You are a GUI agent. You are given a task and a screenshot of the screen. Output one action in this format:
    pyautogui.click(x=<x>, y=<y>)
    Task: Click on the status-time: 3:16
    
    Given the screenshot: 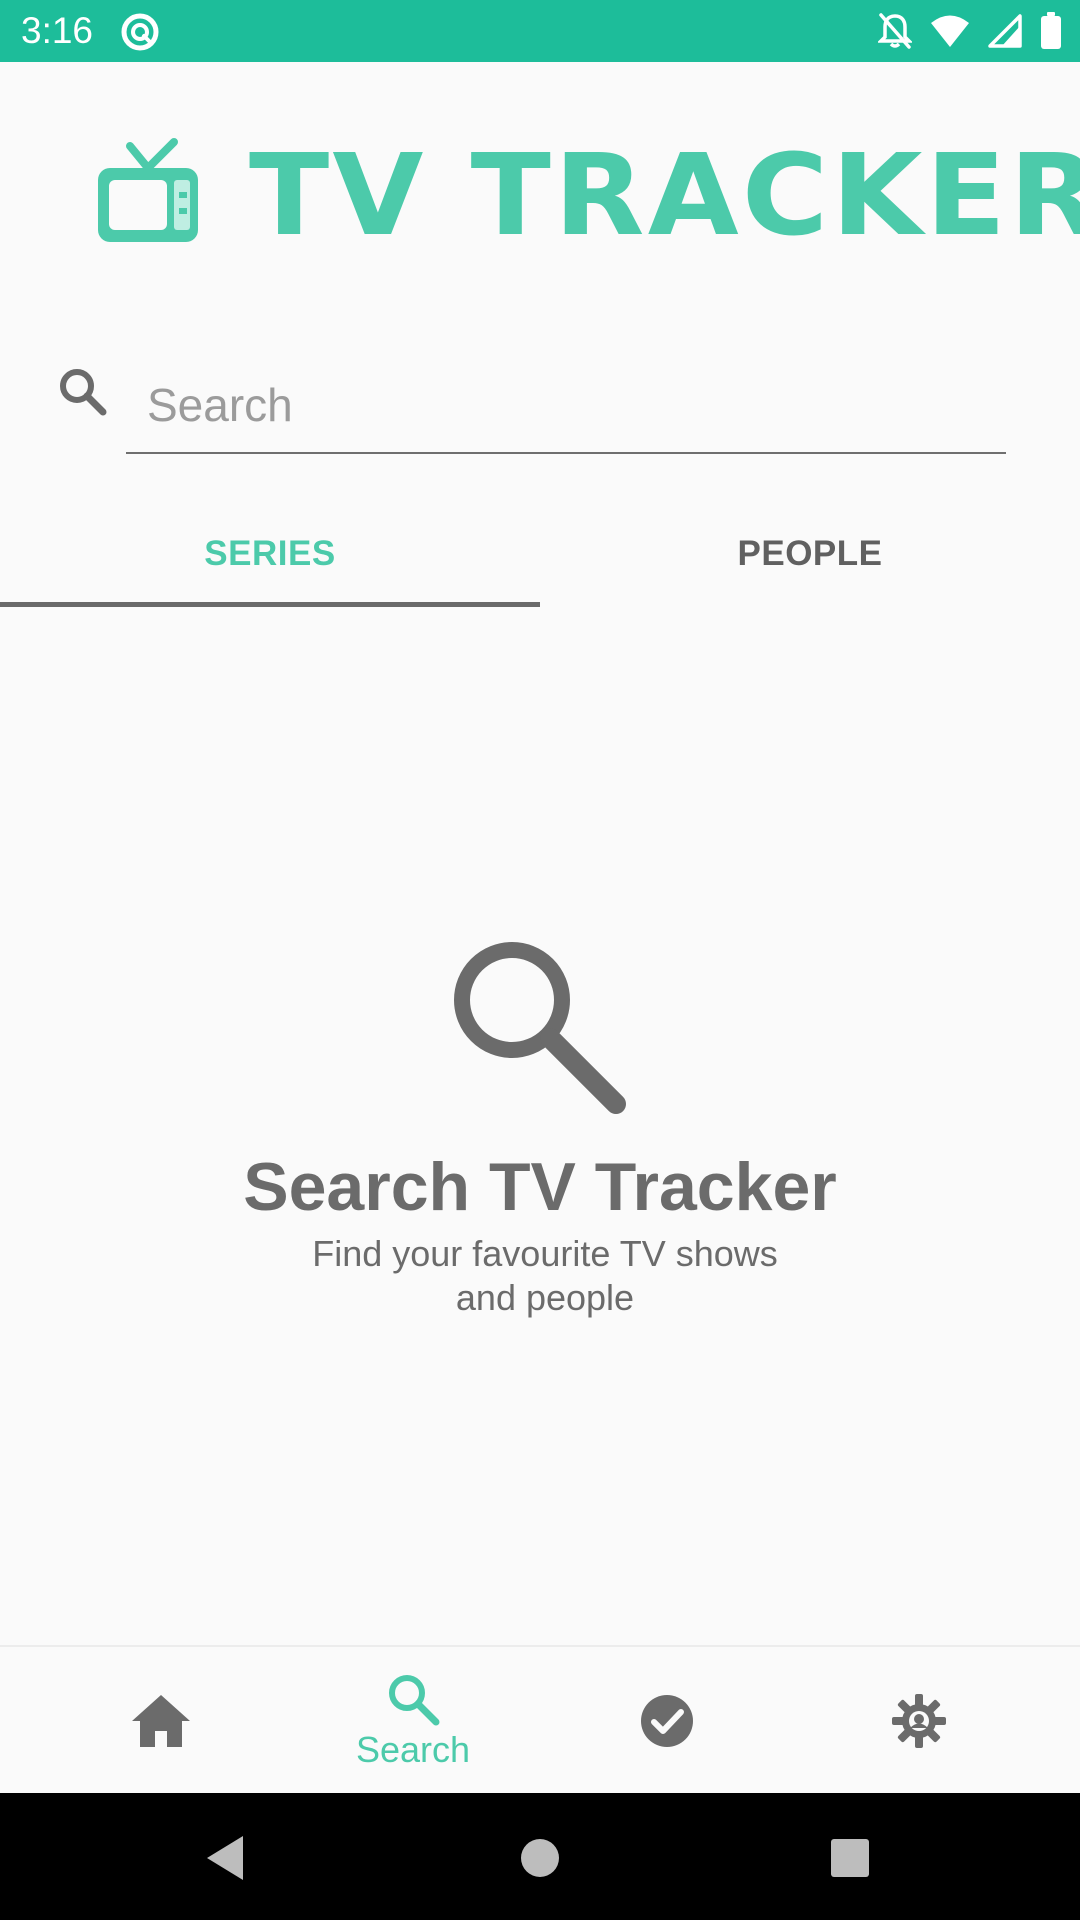 What is the action you would take?
    pyautogui.click(x=57, y=30)
    